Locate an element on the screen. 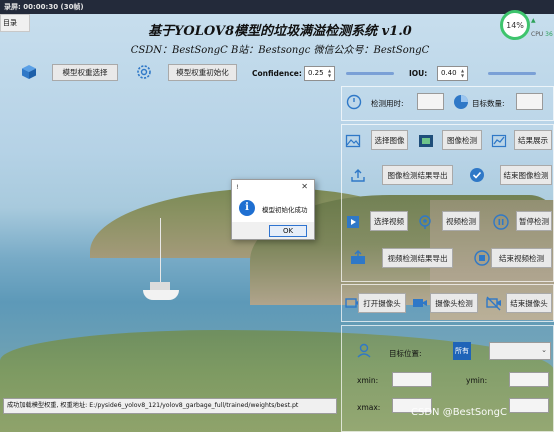  close-camera-button: 结束摄像头 is located at coordinates (529, 303).